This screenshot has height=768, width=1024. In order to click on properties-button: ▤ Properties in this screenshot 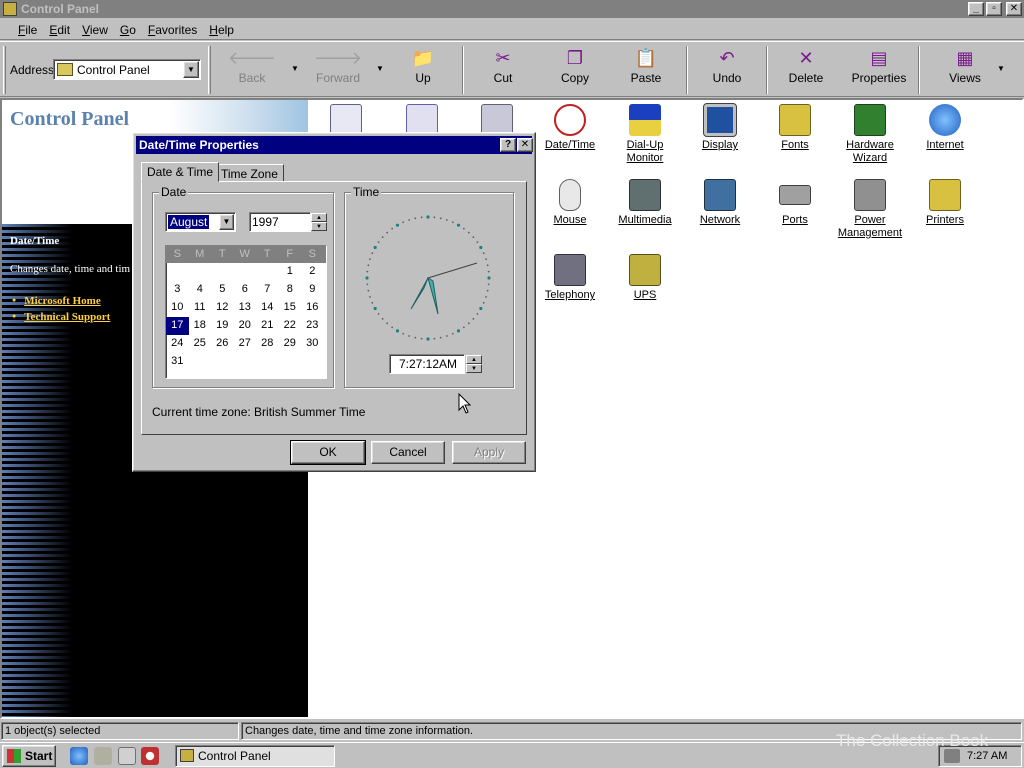, I will do `click(879, 70)`.